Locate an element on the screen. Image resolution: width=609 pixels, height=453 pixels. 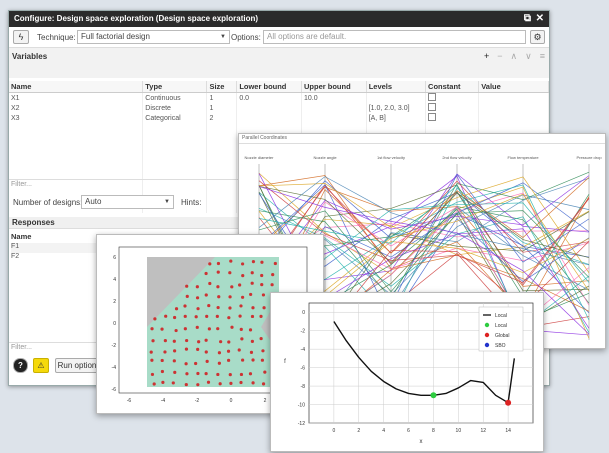
column-header: Upper bound is located at coordinates (334, 87).